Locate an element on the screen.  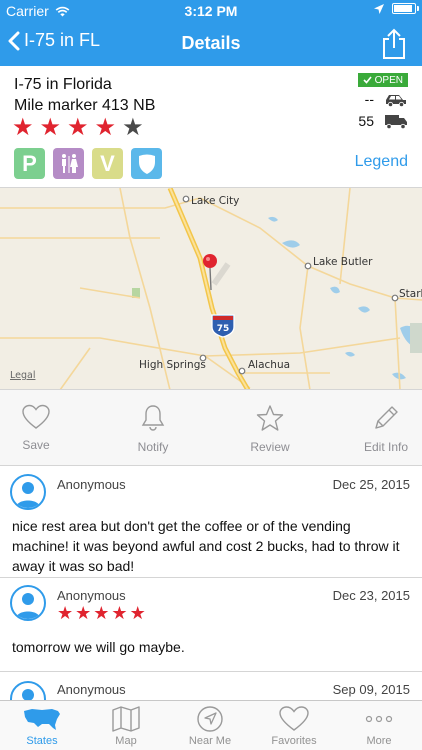
tab-map: Map is located at coordinates (126, 726).